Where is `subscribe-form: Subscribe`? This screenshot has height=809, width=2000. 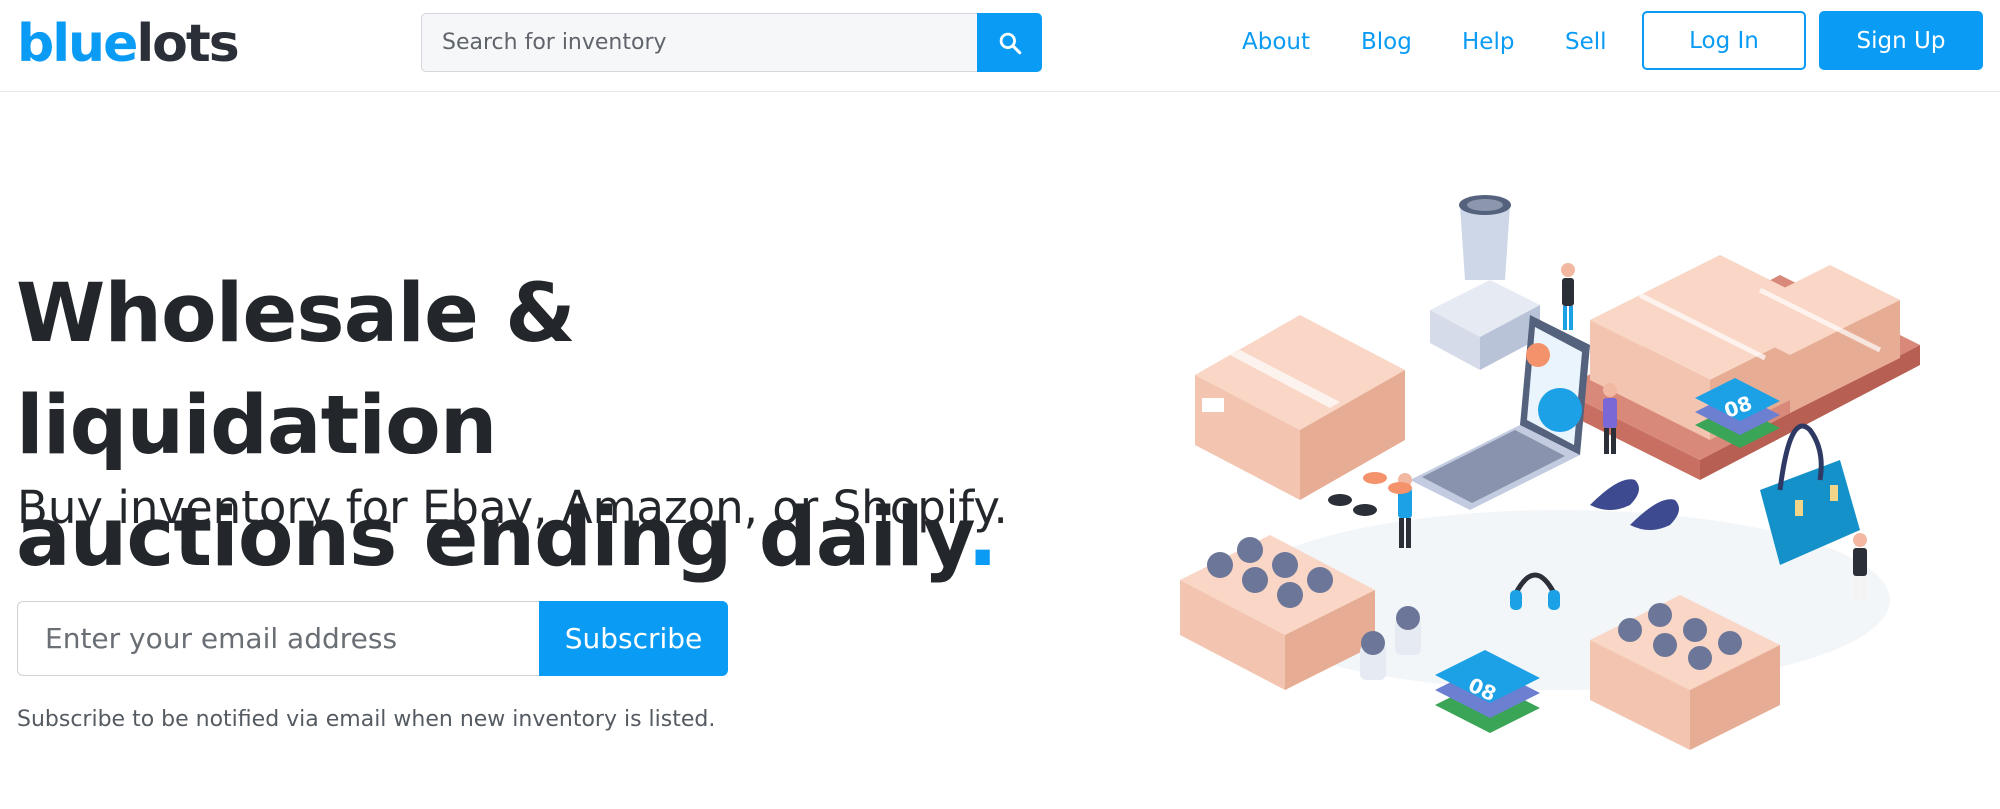
subscribe-form: Subscribe is located at coordinates (372, 638).